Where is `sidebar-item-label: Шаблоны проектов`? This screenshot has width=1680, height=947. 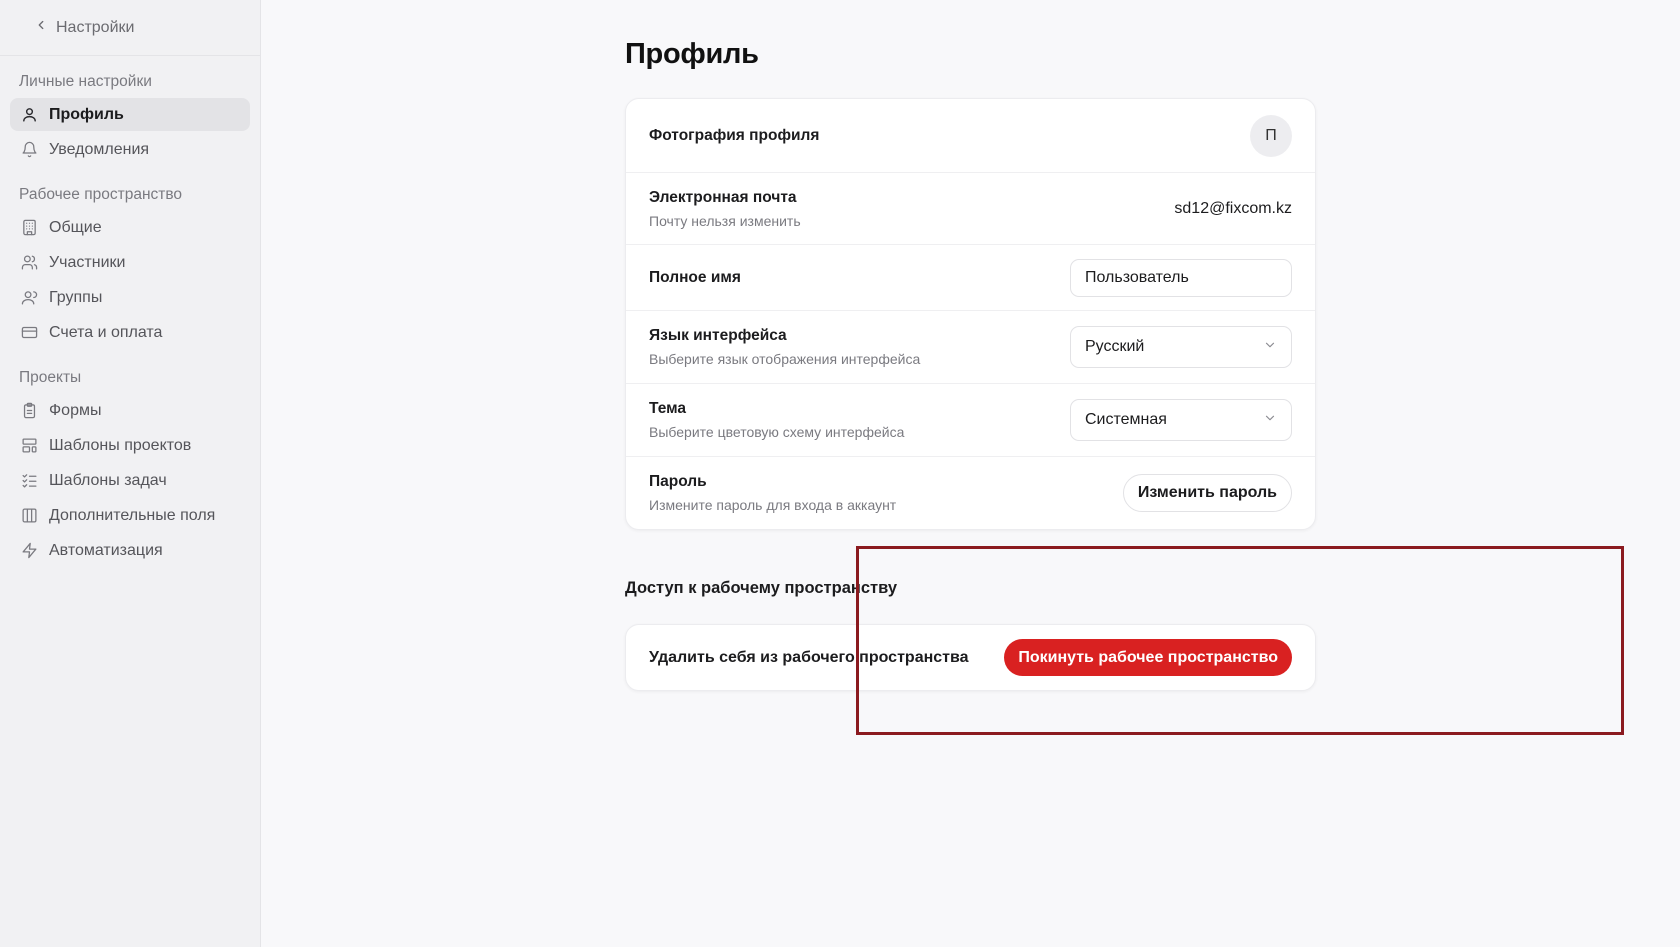 sidebar-item-label: Шаблоны проектов is located at coordinates (120, 445).